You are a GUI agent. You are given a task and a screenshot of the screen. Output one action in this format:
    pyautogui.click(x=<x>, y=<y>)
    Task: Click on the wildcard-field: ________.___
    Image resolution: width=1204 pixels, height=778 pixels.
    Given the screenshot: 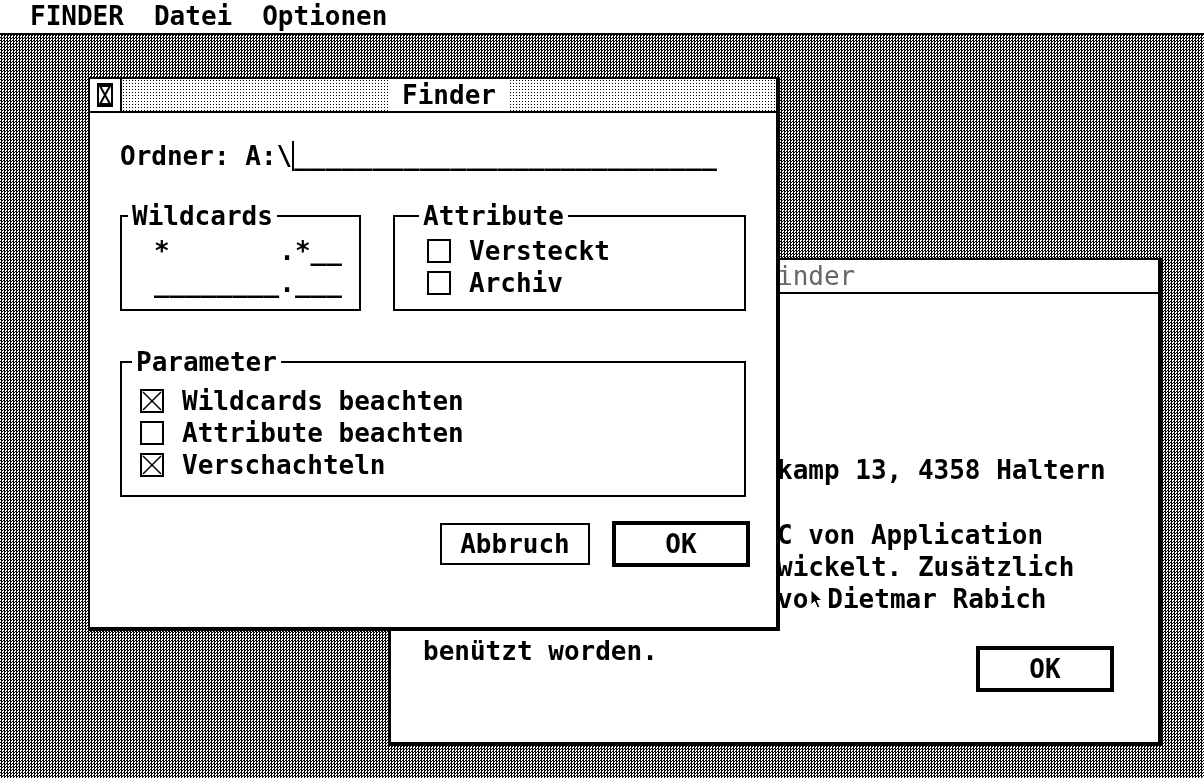 What is the action you would take?
    pyautogui.click(x=240, y=283)
    